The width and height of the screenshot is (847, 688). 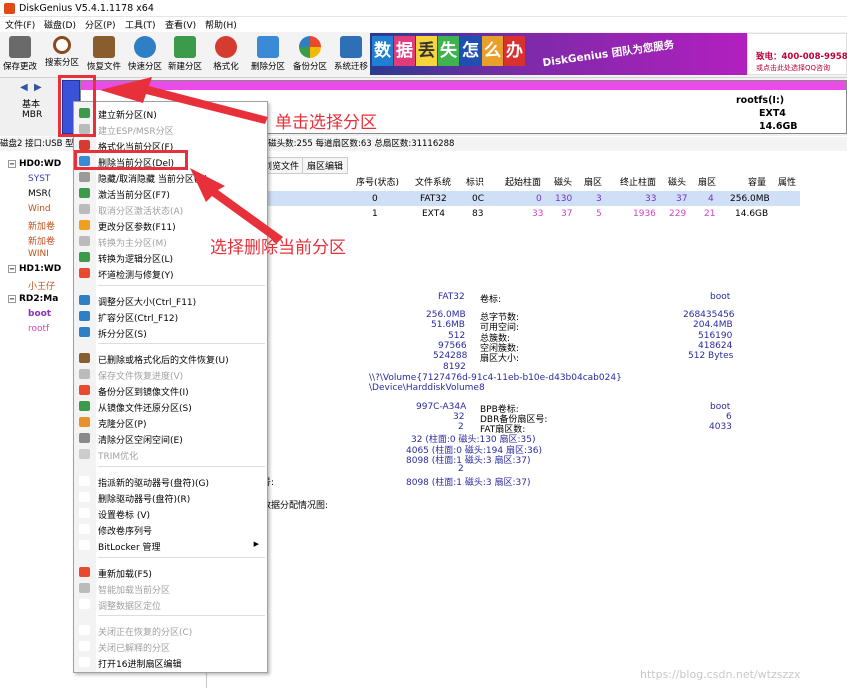 What do you see at coordinates (326, 123) in the screenshot?
I see `annotation-click-select: 单击选择分区` at bounding box center [326, 123].